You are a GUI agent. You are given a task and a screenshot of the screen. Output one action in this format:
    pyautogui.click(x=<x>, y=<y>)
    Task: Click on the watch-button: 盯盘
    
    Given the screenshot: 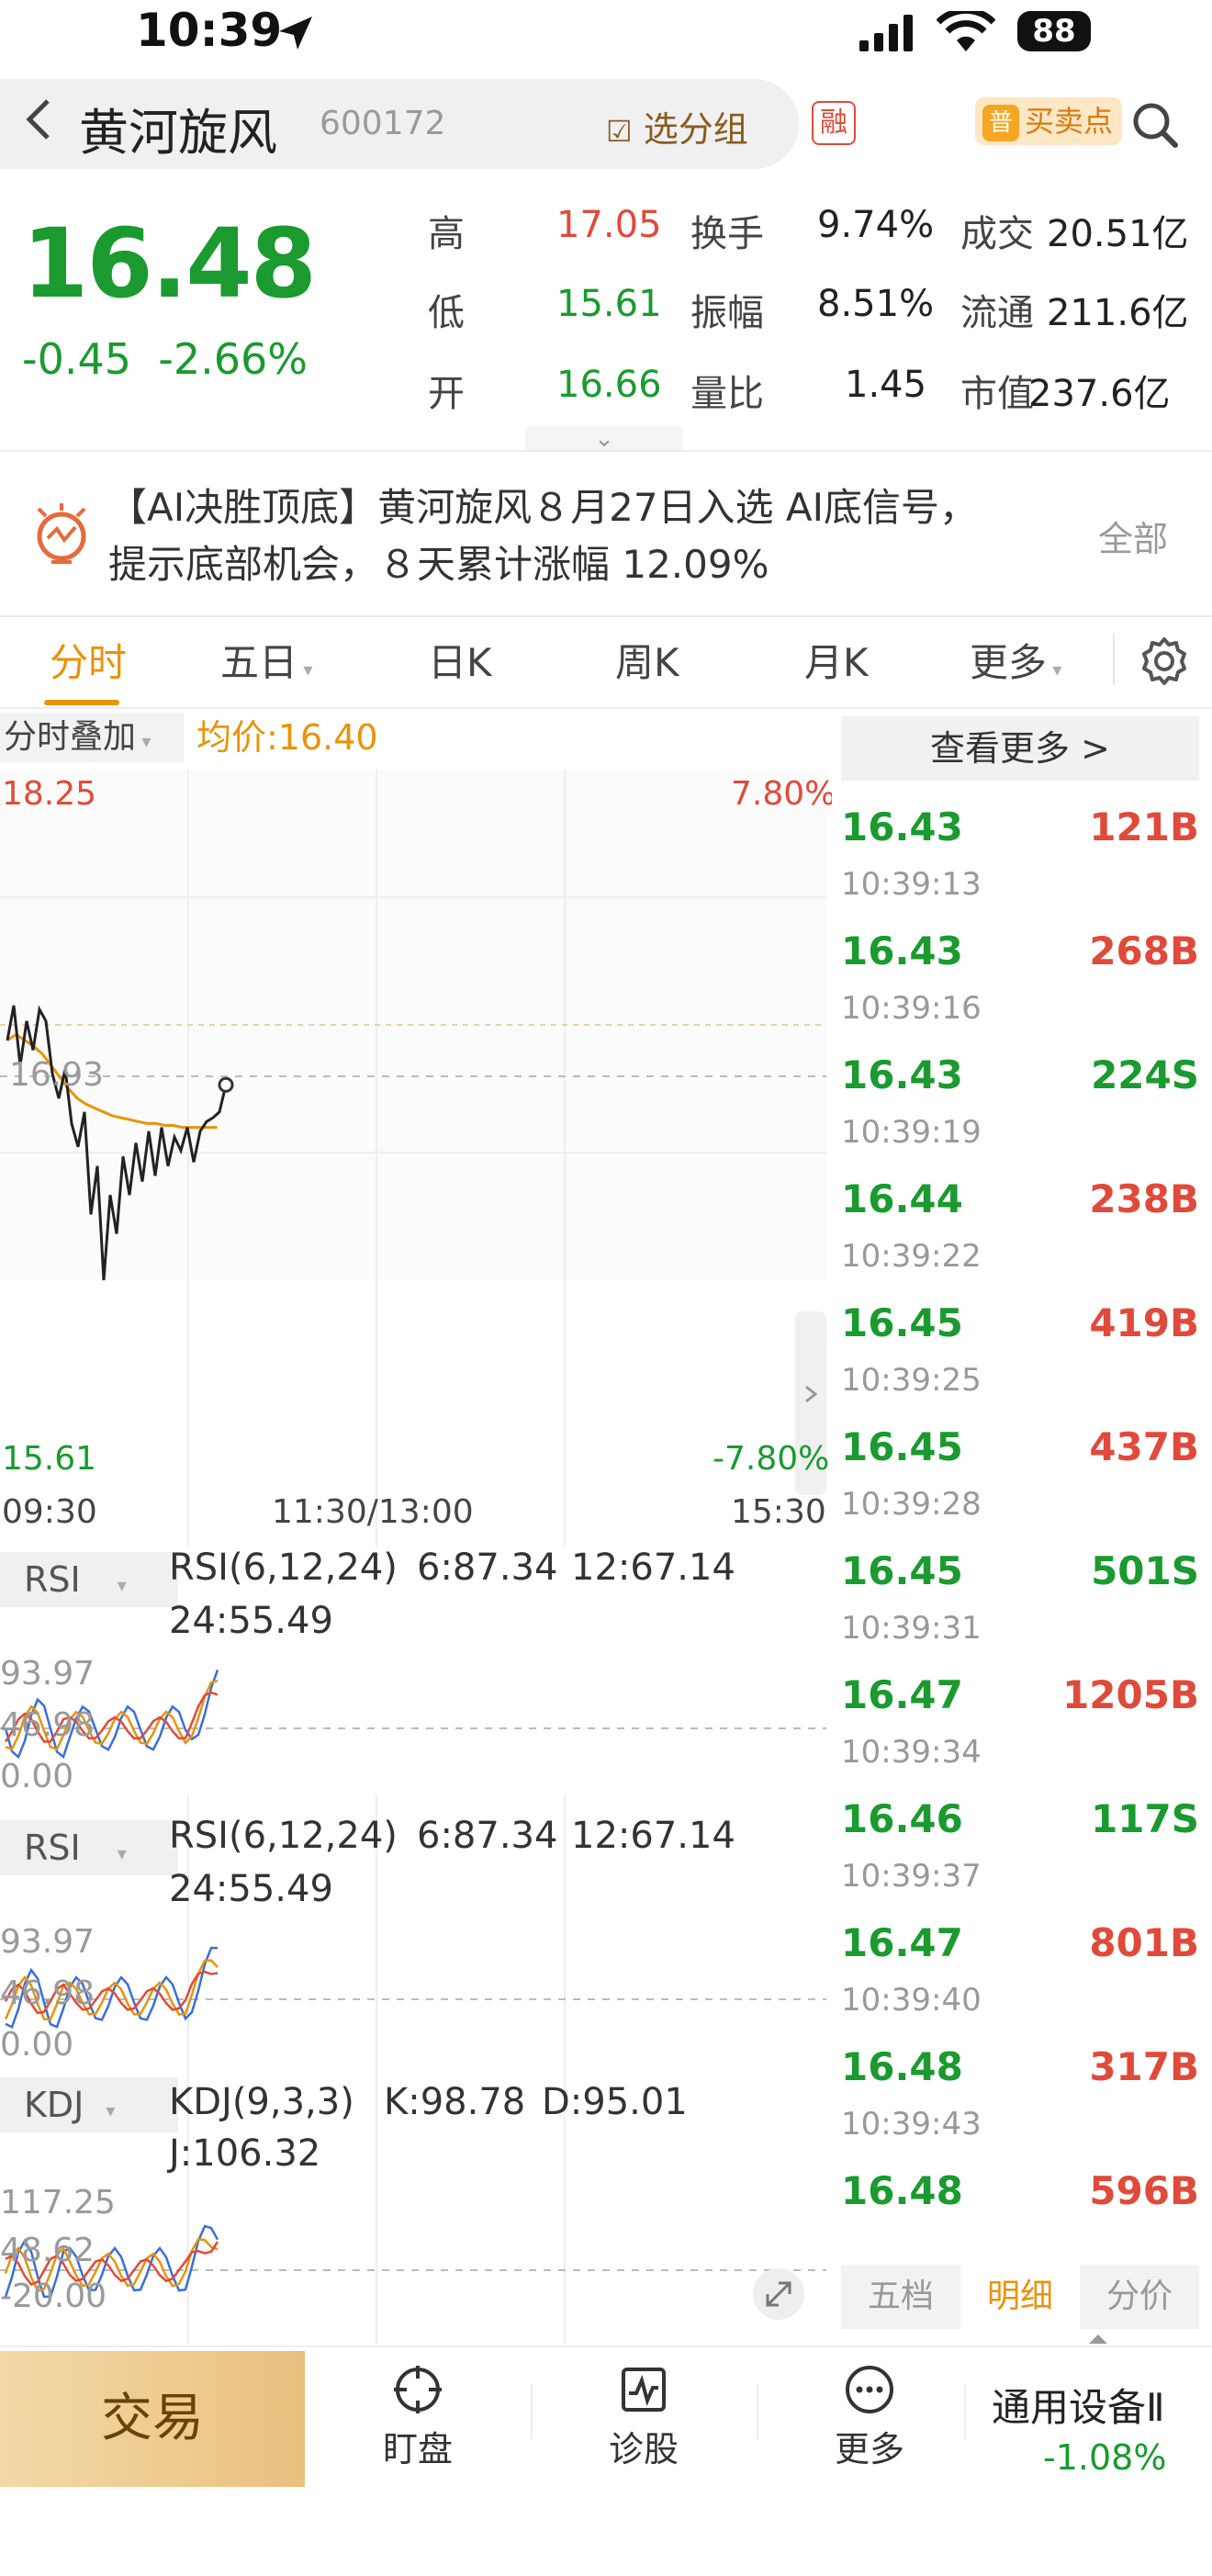 What is the action you would take?
    pyautogui.click(x=418, y=2416)
    